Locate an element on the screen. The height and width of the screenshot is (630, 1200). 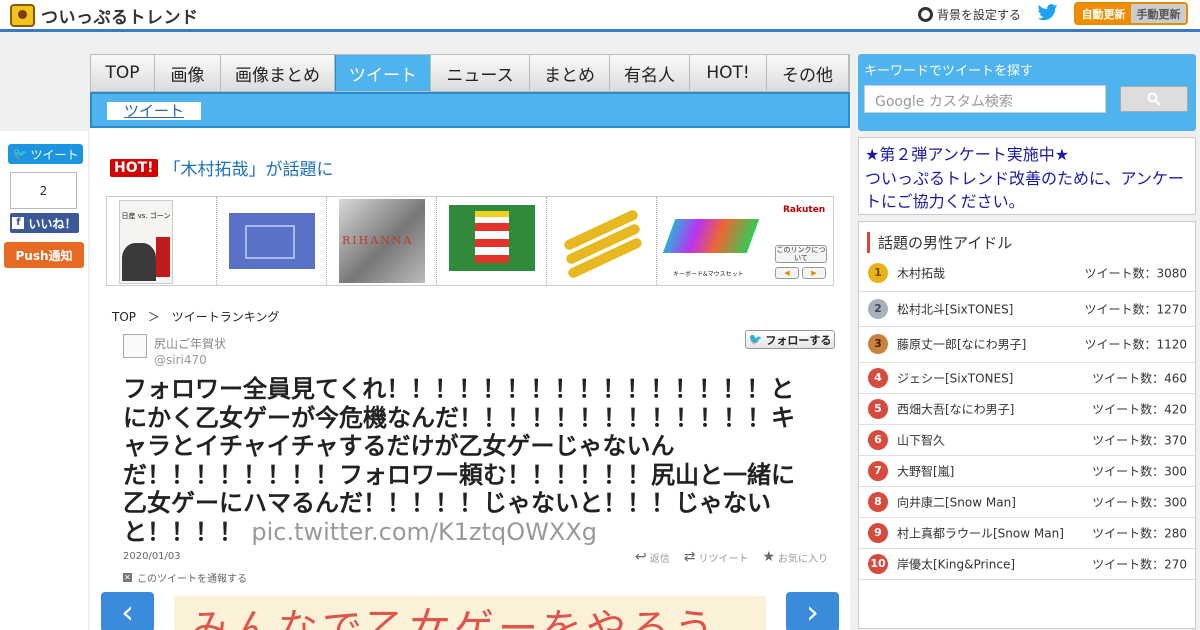
ad-keyboard-rakuten: キーボード&マウスセット Rakuten このリンクについて ◀ ▶ is located at coordinates (745, 241).